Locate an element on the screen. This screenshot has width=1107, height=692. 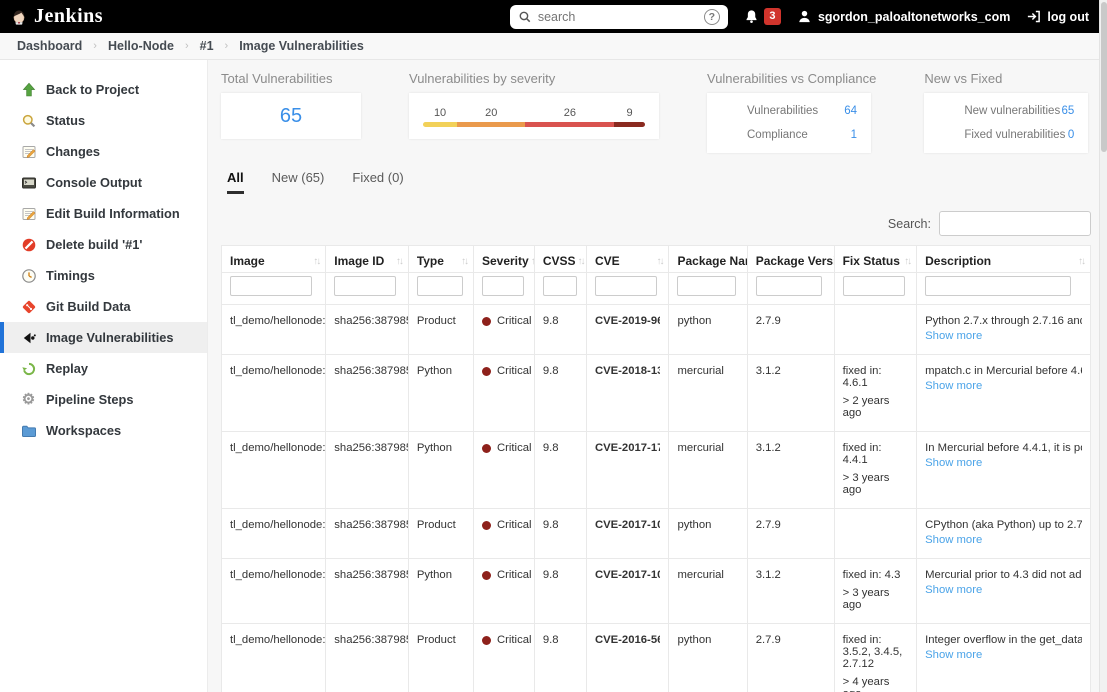
help-icon: ? is located at coordinates (711, 16).